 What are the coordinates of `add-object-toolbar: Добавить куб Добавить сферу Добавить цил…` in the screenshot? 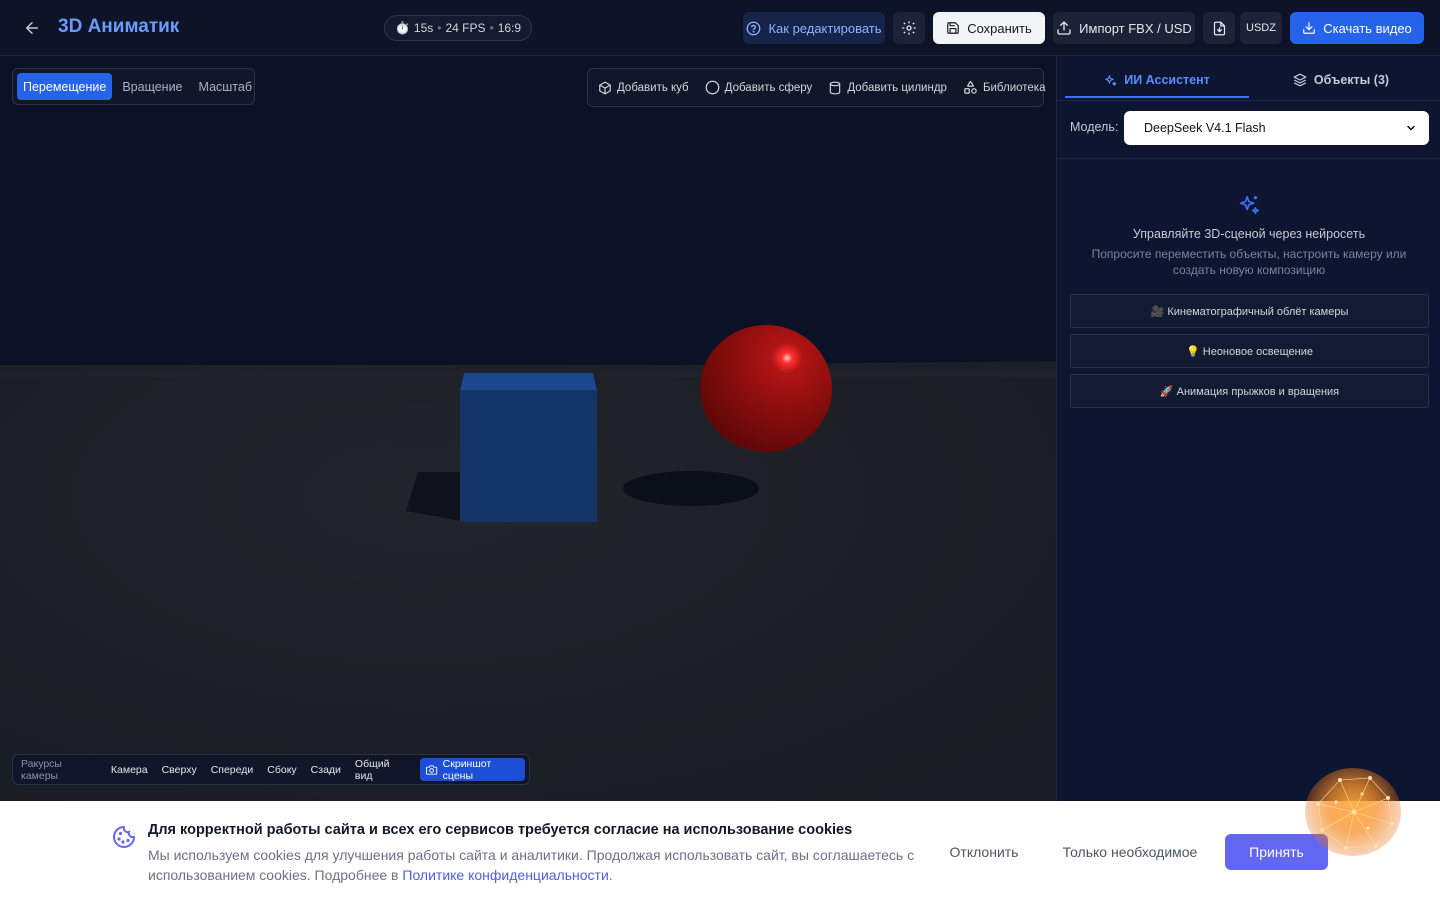 It's located at (816, 87).